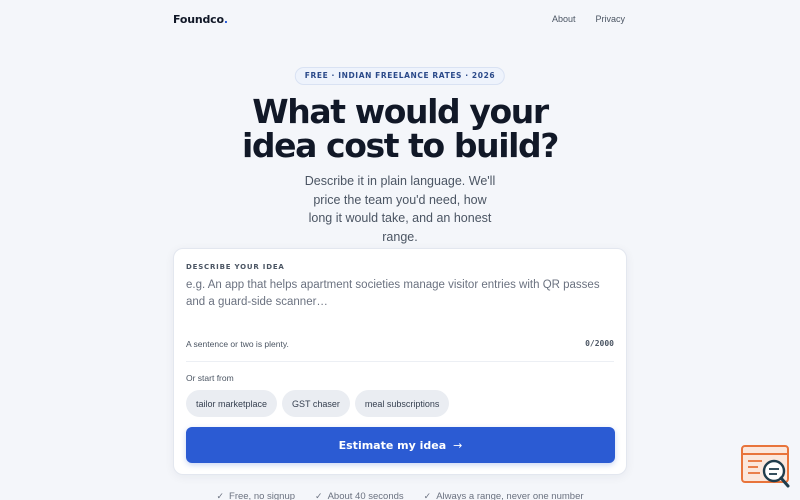 This screenshot has height=500, width=800. Describe the element at coordinates (400, 76) in the screenshot. I see `pricing-badge: FREE · INDIAN FREELANCE RATES · 2026` at that location.